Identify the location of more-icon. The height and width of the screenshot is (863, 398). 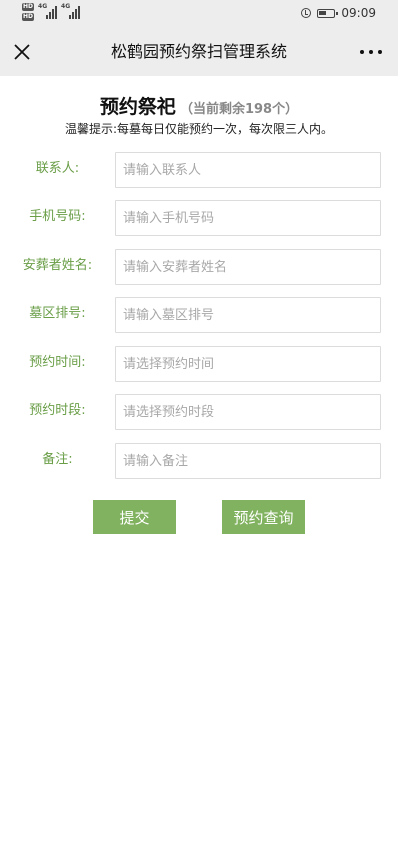
(371, 52).